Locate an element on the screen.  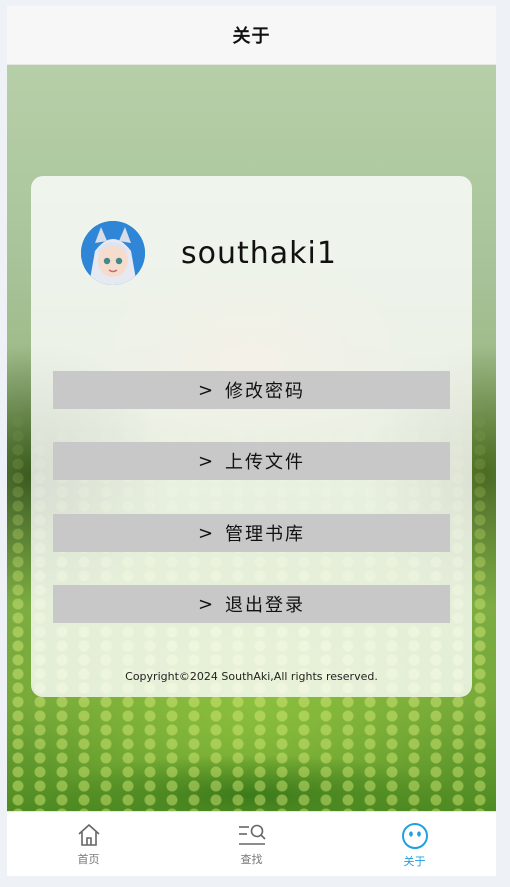
tab-about: 关于 is located at coordinates (414, 844).